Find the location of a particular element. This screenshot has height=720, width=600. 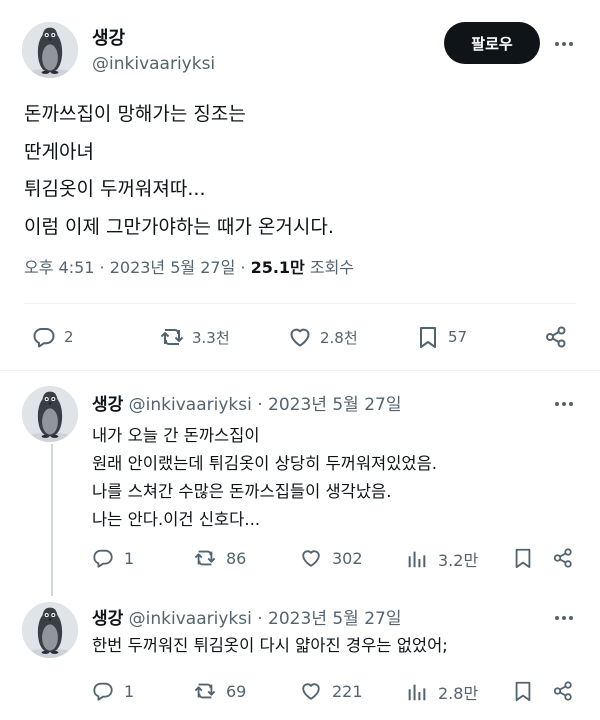

tweet-line: 딴게아녀 is located at coordinates (59, 151).